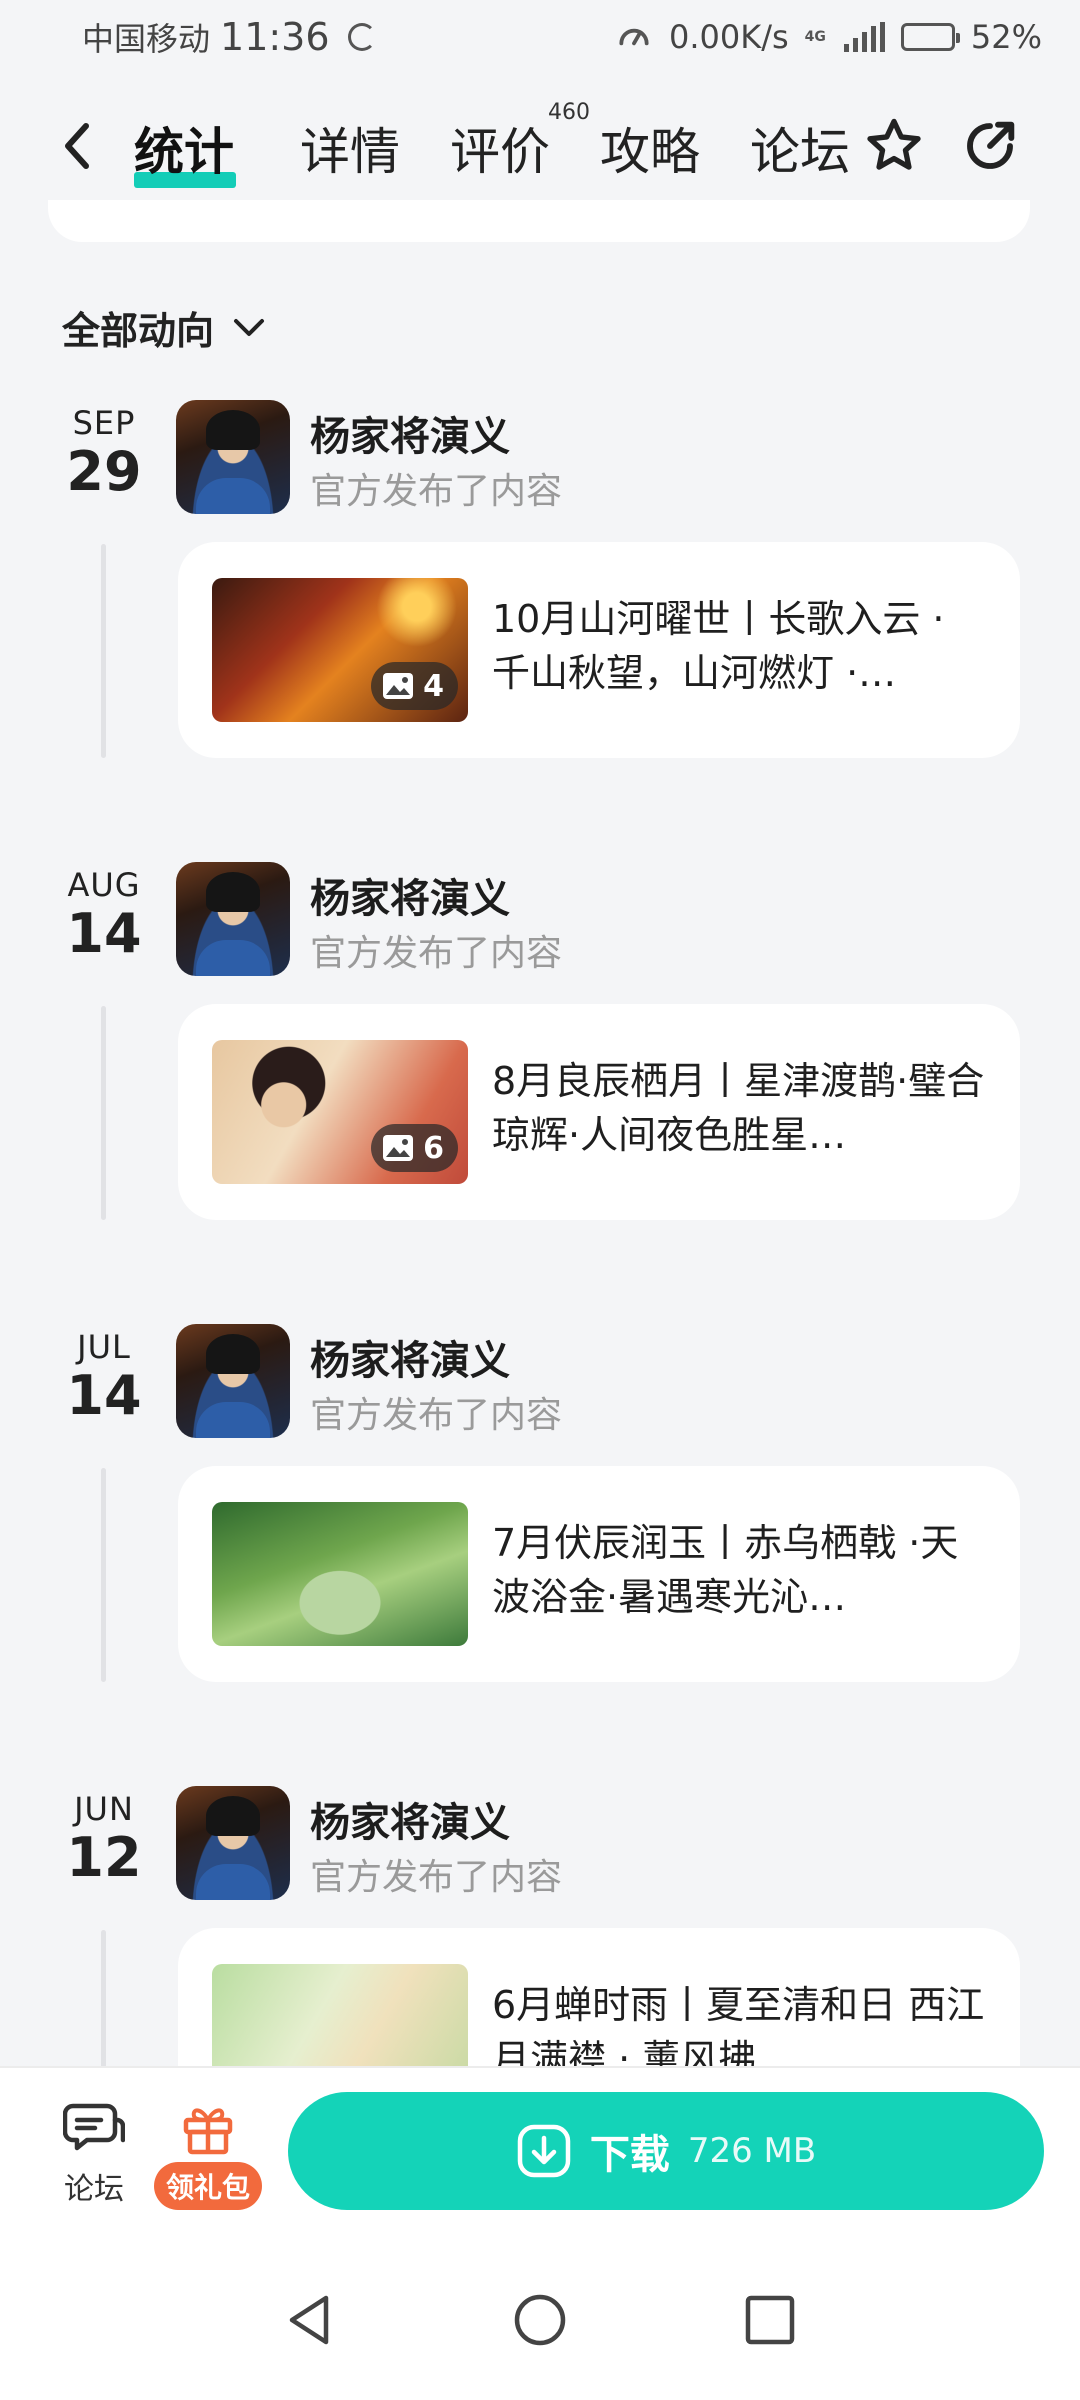 The height and width of the screenshot is (2400, 1080). What do you see at coordinates (104, 471) in the screenshot?
I see `entry-day: 29` at bounding box center [104, 471].